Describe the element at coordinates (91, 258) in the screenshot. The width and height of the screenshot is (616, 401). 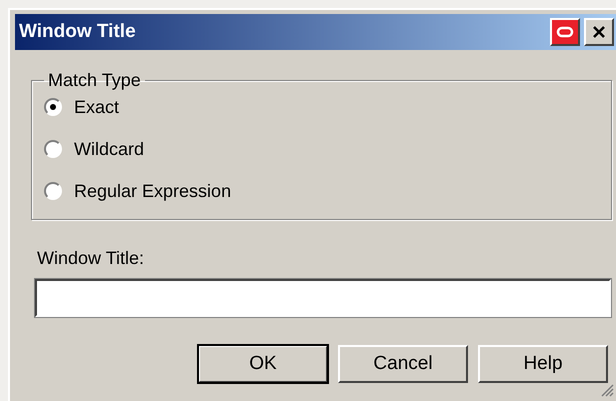
I see `field-label: Window Title:` at that location.